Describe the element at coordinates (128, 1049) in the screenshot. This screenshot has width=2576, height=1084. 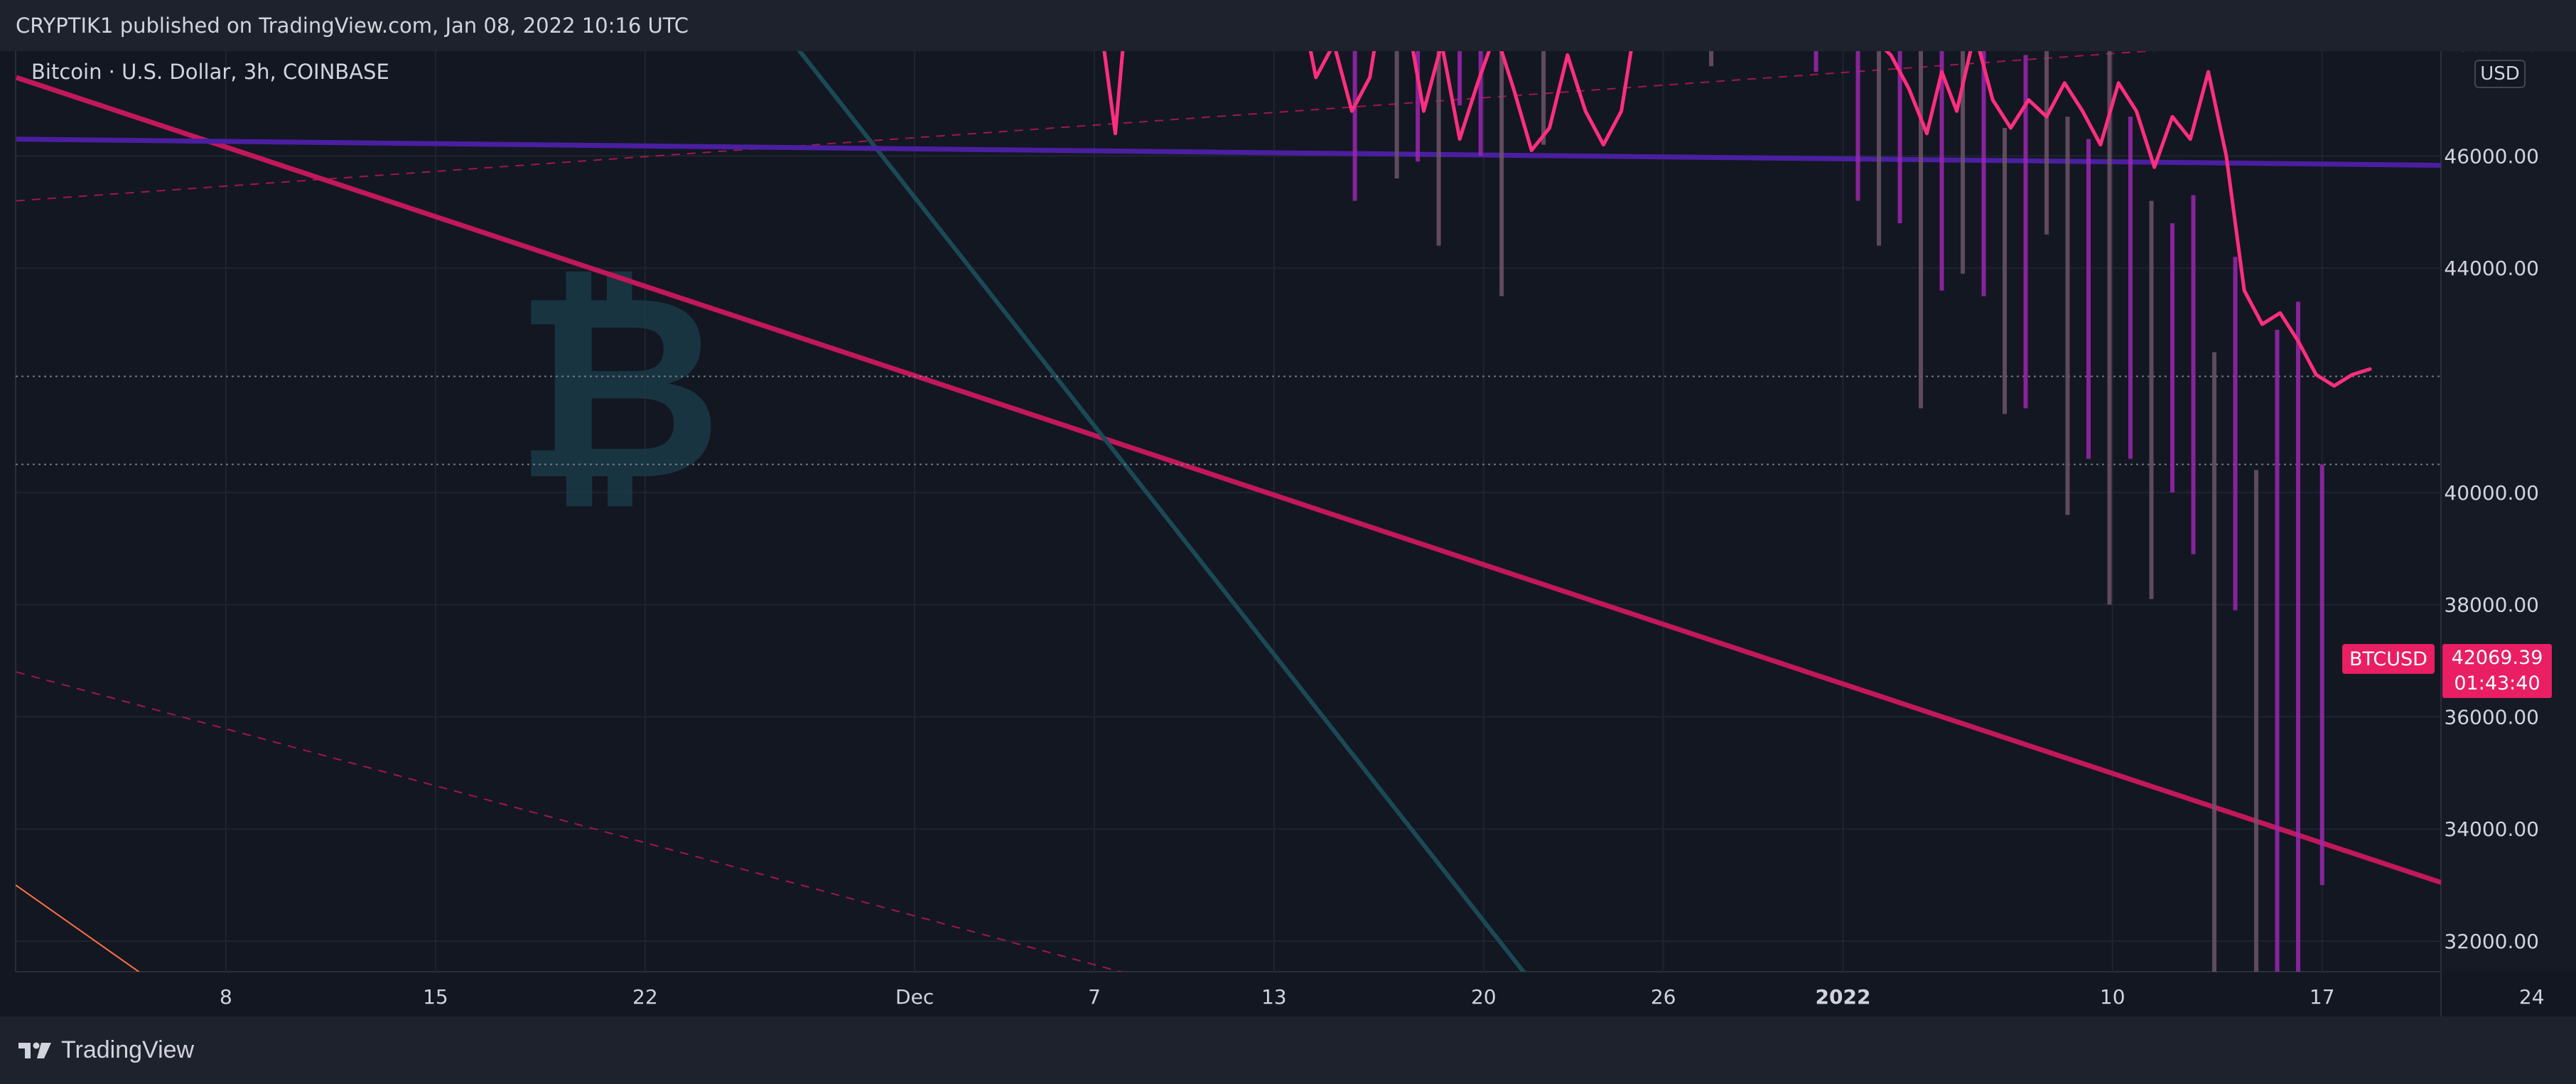
I see `tradingview-logo-text: TradingView` at that location.